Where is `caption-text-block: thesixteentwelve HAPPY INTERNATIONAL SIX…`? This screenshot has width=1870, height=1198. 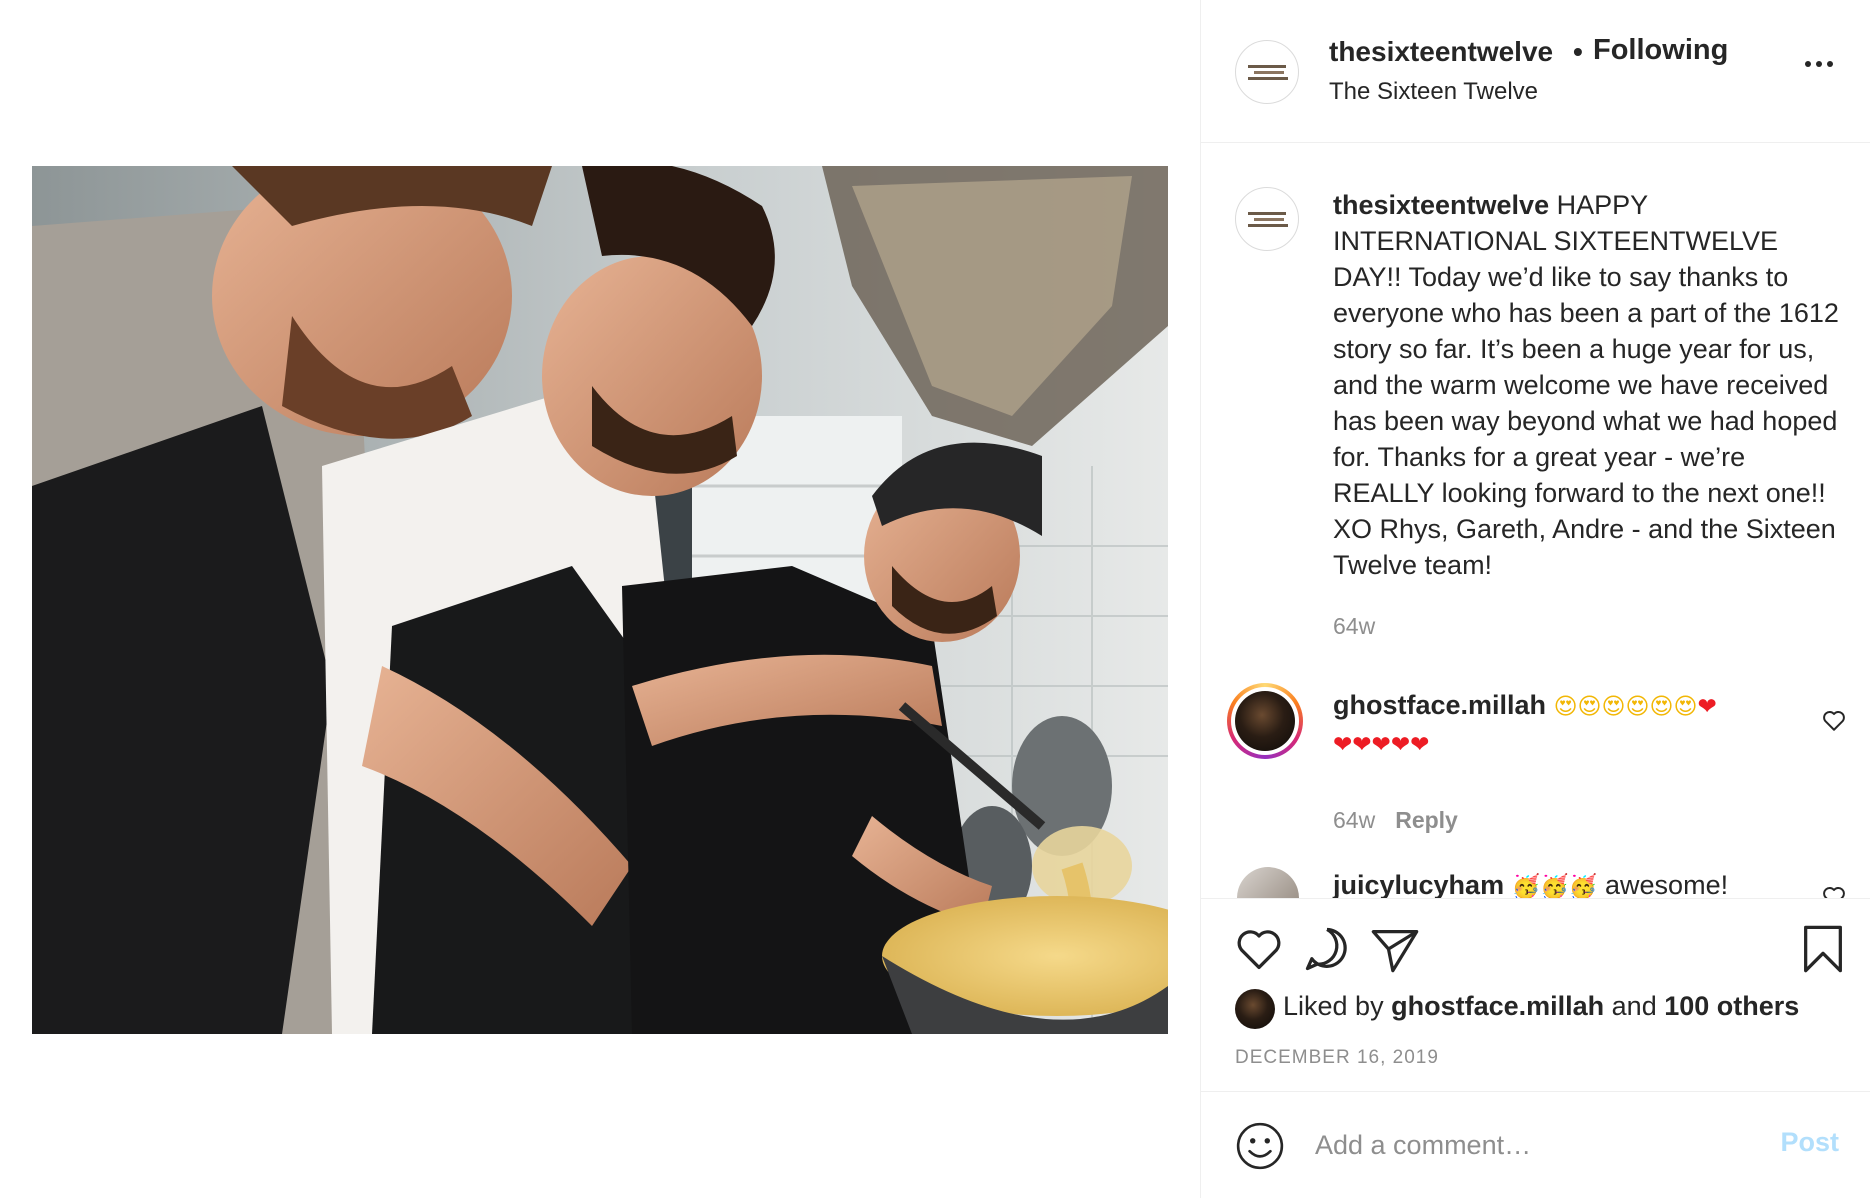 caption-text-block: thesixteentwelve HAPPY INTERNATIONAL SIX… is located at coordinates (1593, 385).